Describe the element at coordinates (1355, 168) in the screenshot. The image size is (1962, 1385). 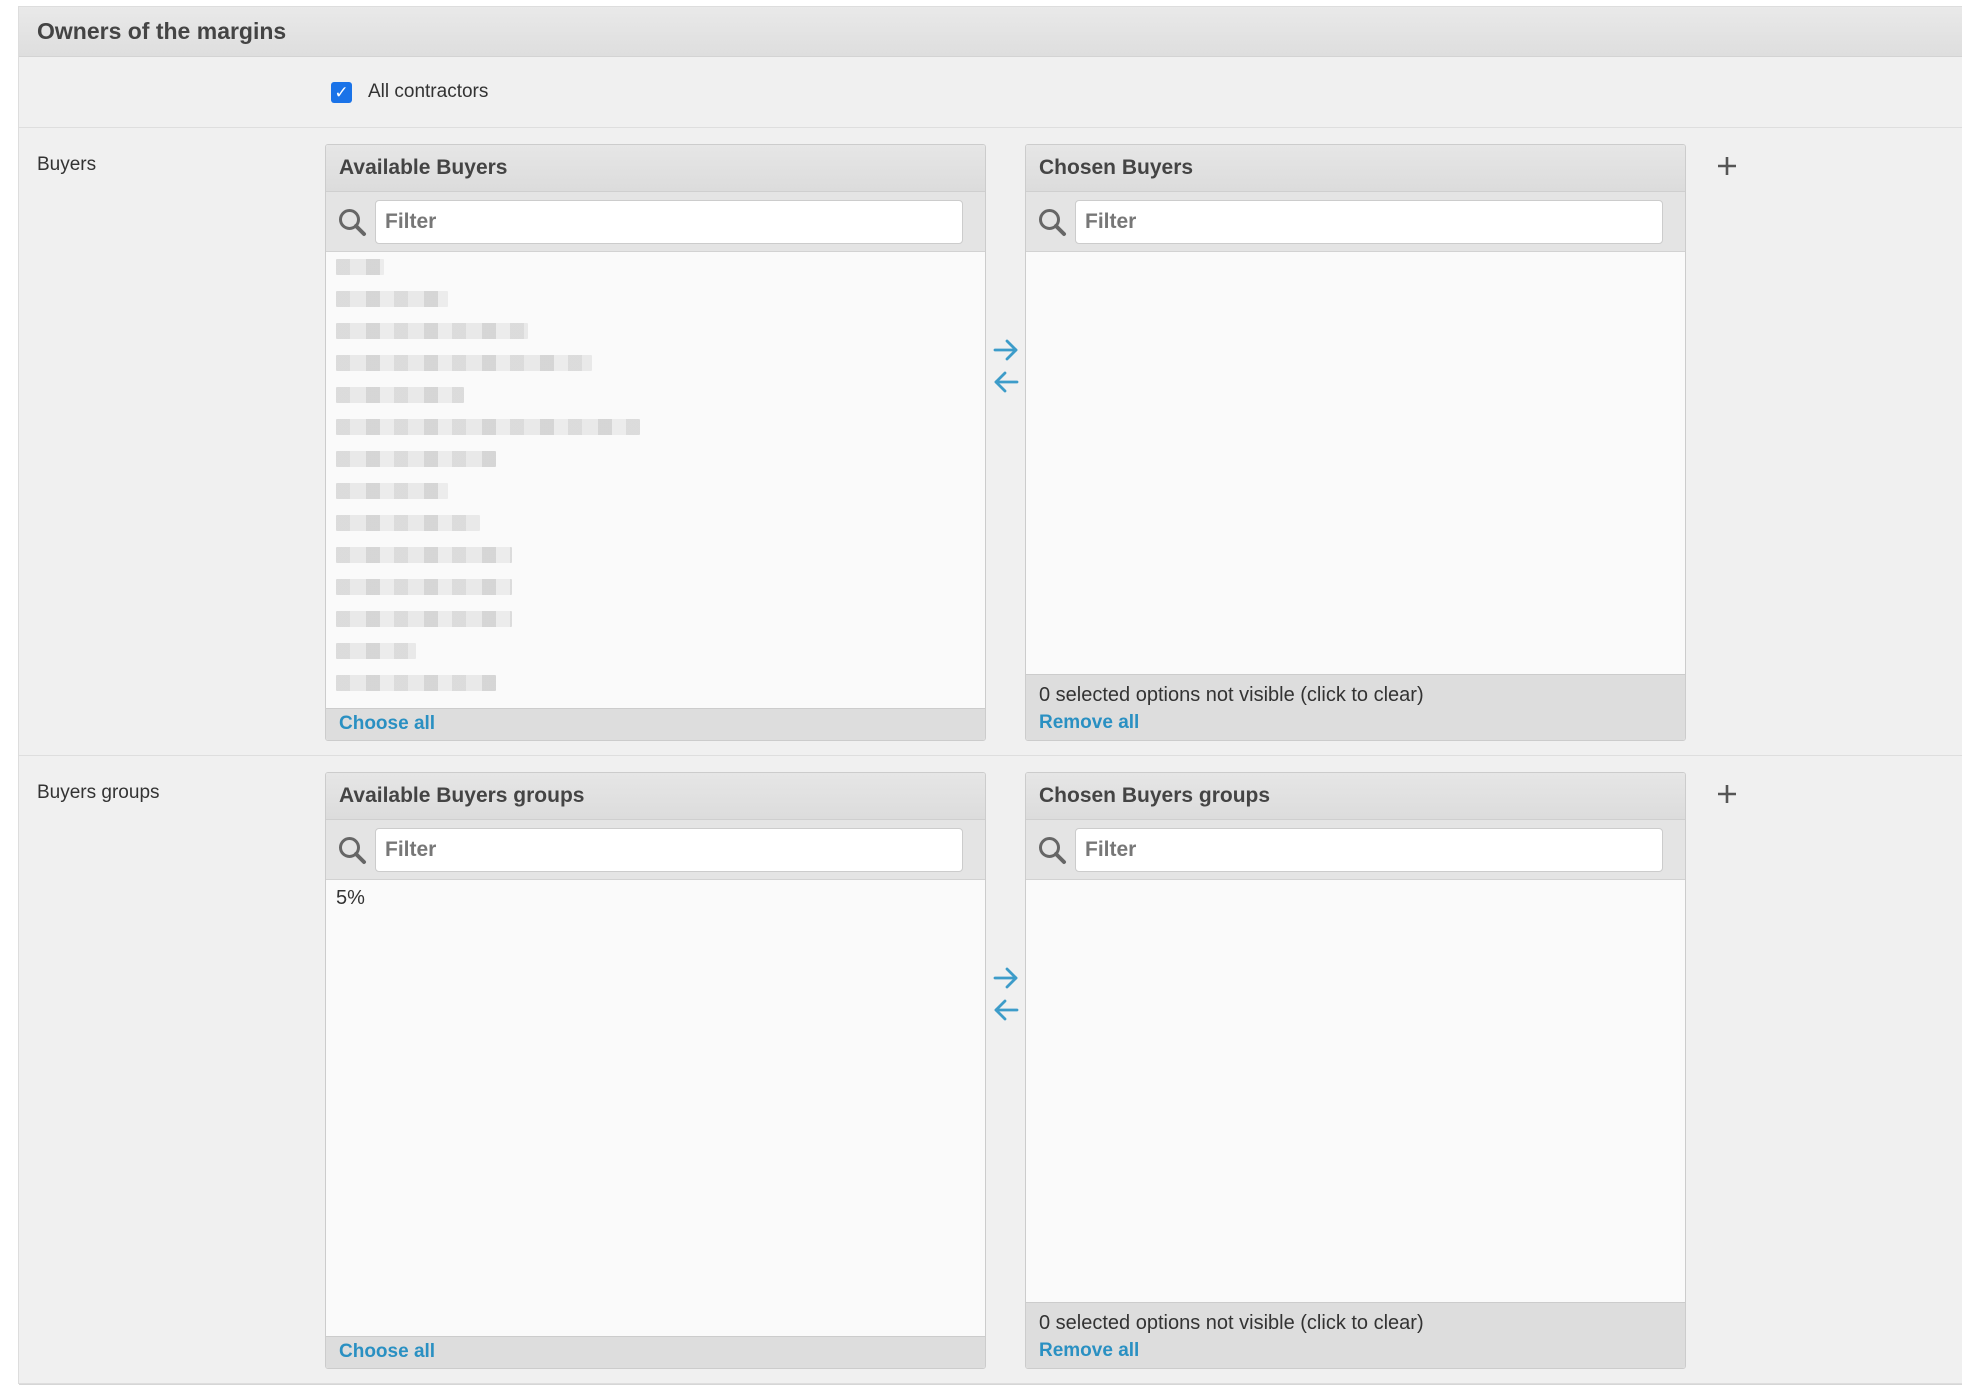
I see `chosen-buyers-title: Chosen Buyers` at that location.